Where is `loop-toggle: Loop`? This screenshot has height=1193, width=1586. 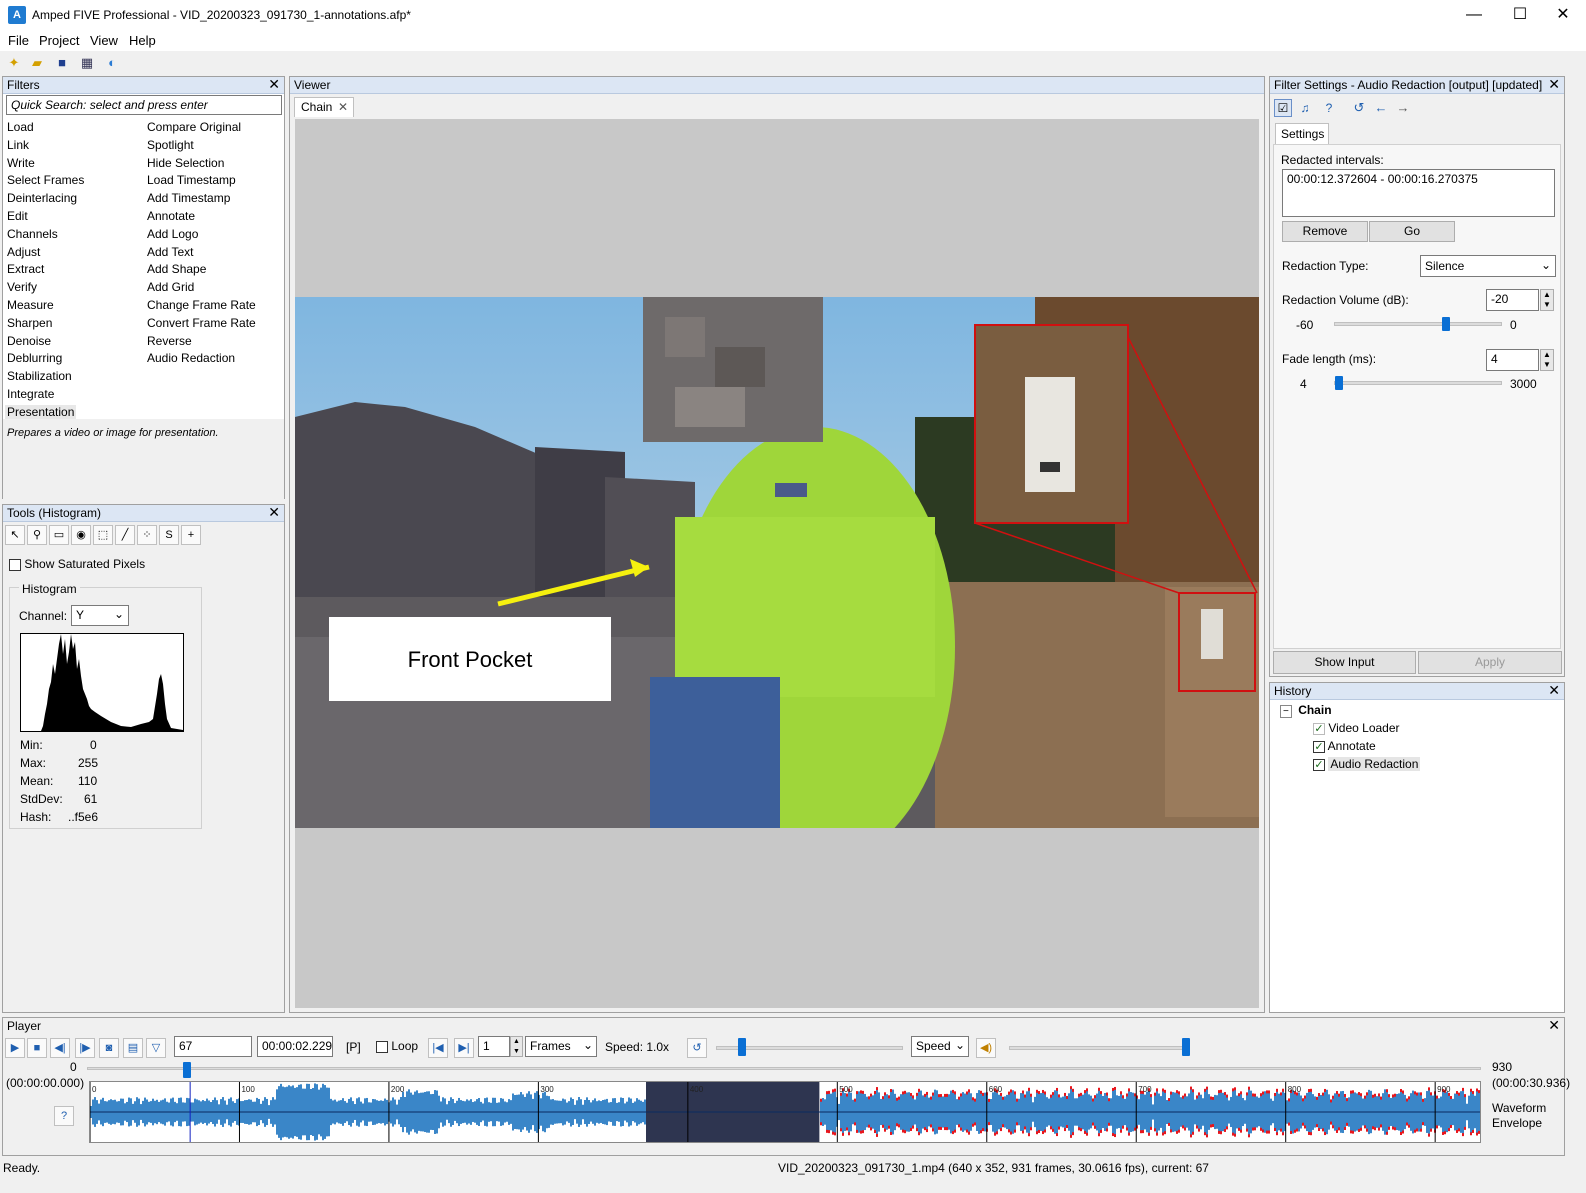
loop-toggle: Loop is located at coordinates (397, 1046).